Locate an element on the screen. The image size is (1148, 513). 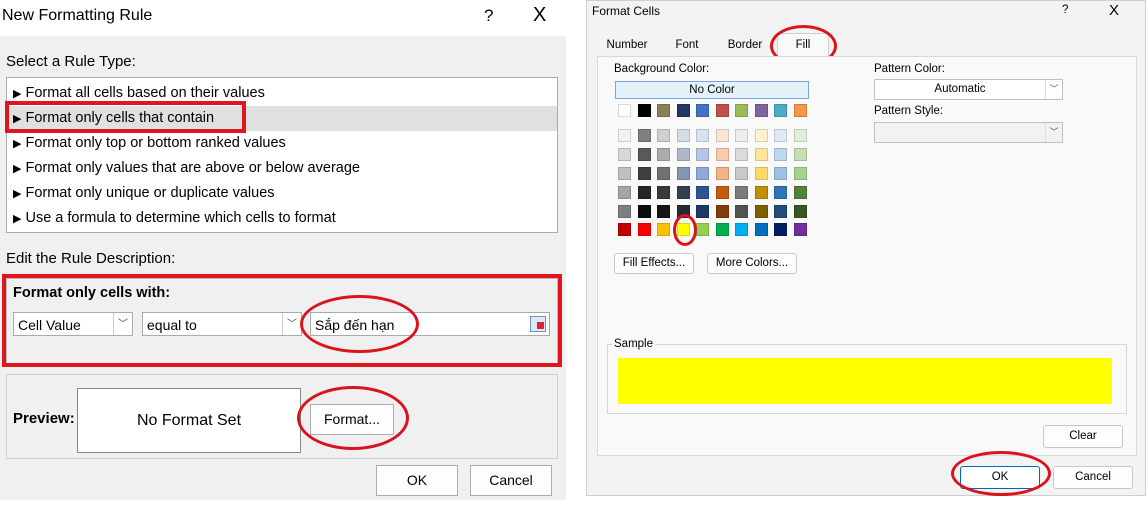
preview-label: Preview: is located at coordinates (44, 418).